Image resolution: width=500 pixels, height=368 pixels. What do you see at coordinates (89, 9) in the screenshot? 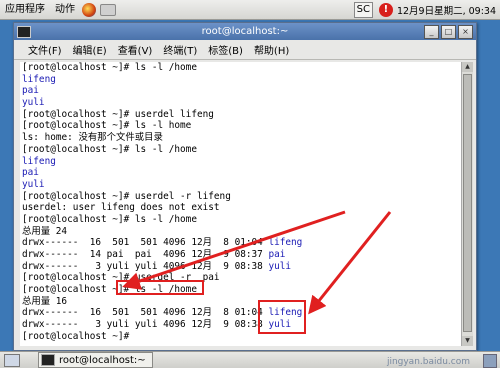
I see `web-browser-icon` at bounding box center [89, 9].